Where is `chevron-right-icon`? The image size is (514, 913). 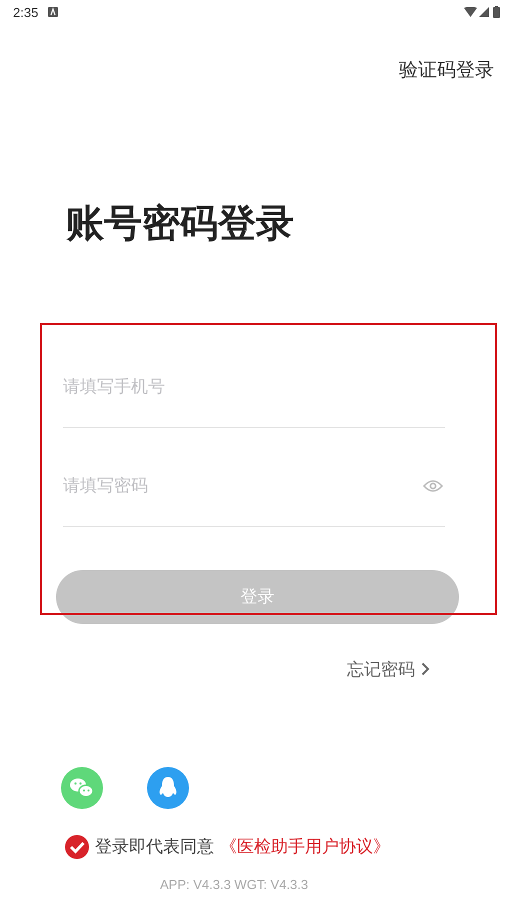 chevron-right-icon is located at coordinates (425, 669).